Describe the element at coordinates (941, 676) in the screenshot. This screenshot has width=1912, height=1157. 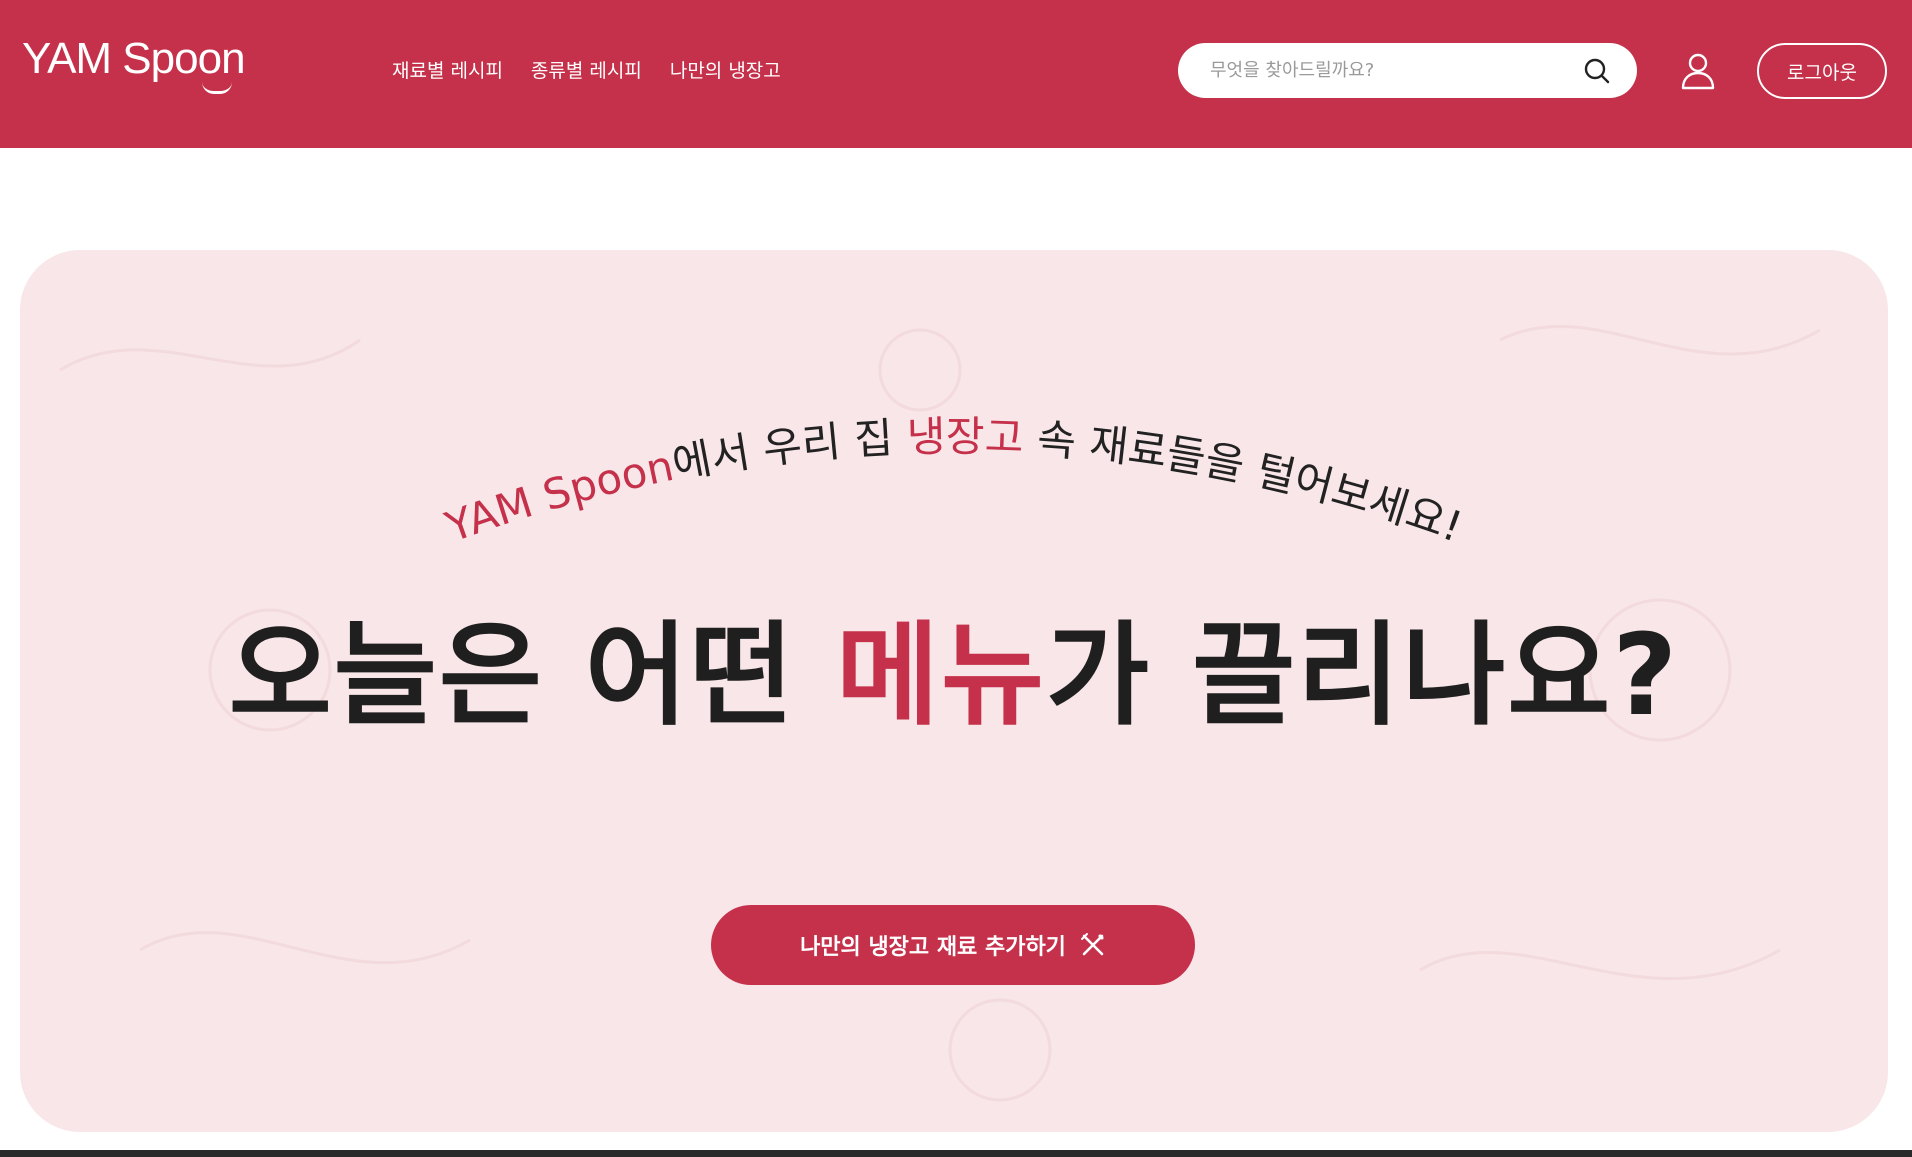
I see `headline-accent: 메뉴` at that location.